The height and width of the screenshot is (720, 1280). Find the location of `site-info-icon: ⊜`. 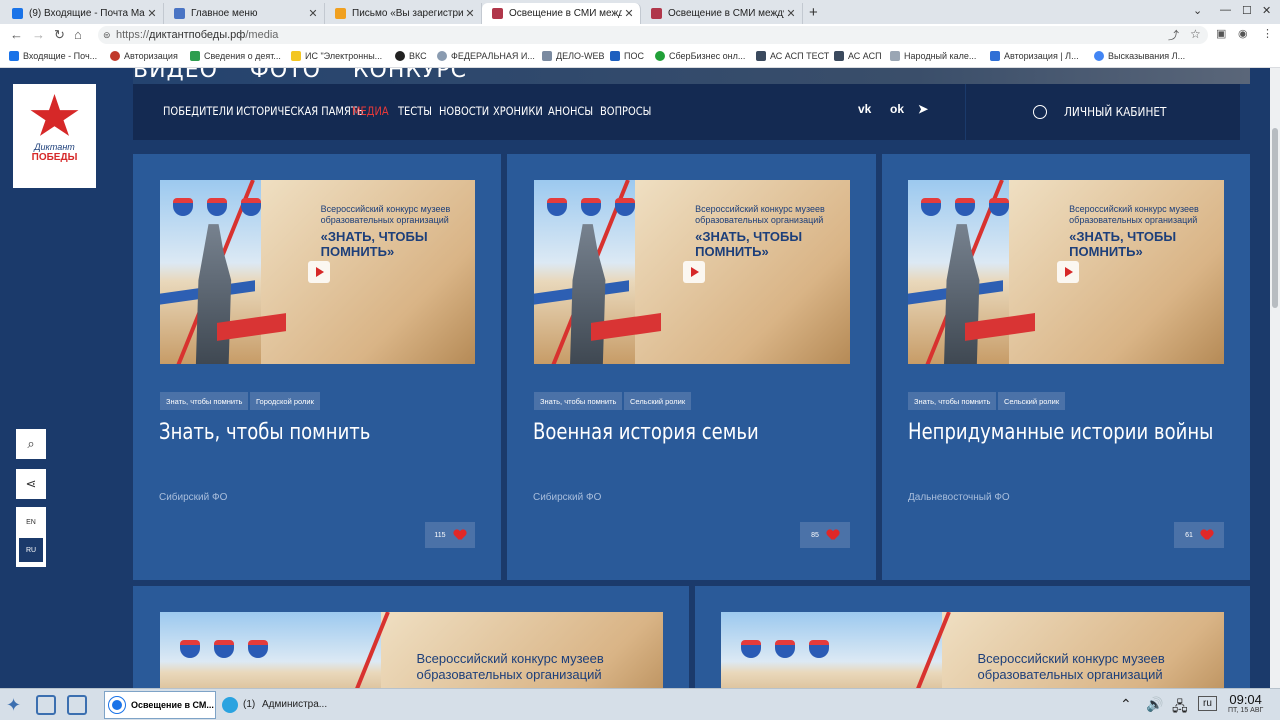

site-info-icon: ⊜ is located at coordinates (107, 35).